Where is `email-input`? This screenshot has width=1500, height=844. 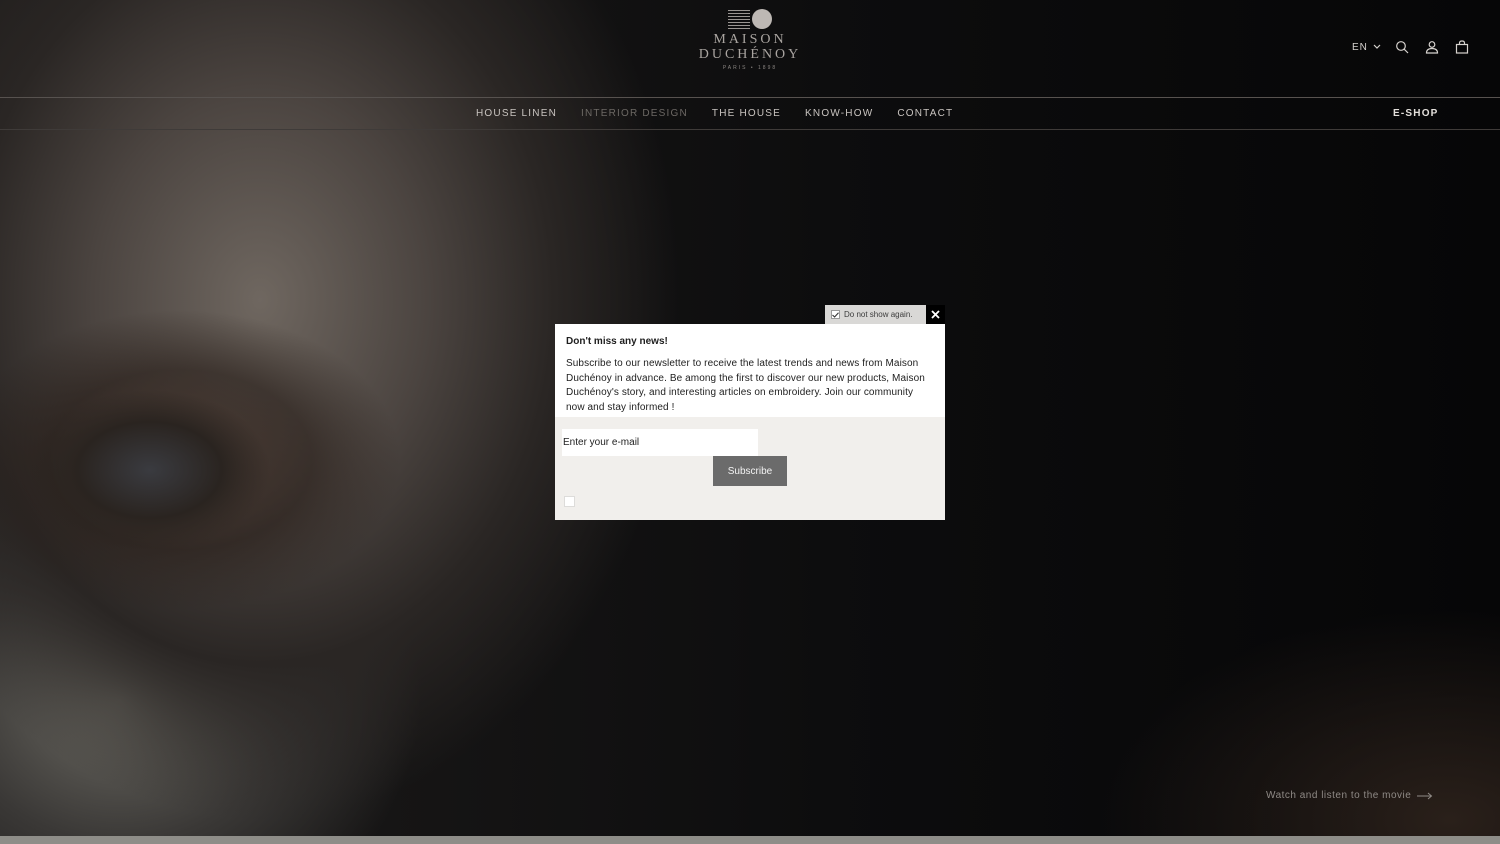 email-input is located at coordinates (660, 442).